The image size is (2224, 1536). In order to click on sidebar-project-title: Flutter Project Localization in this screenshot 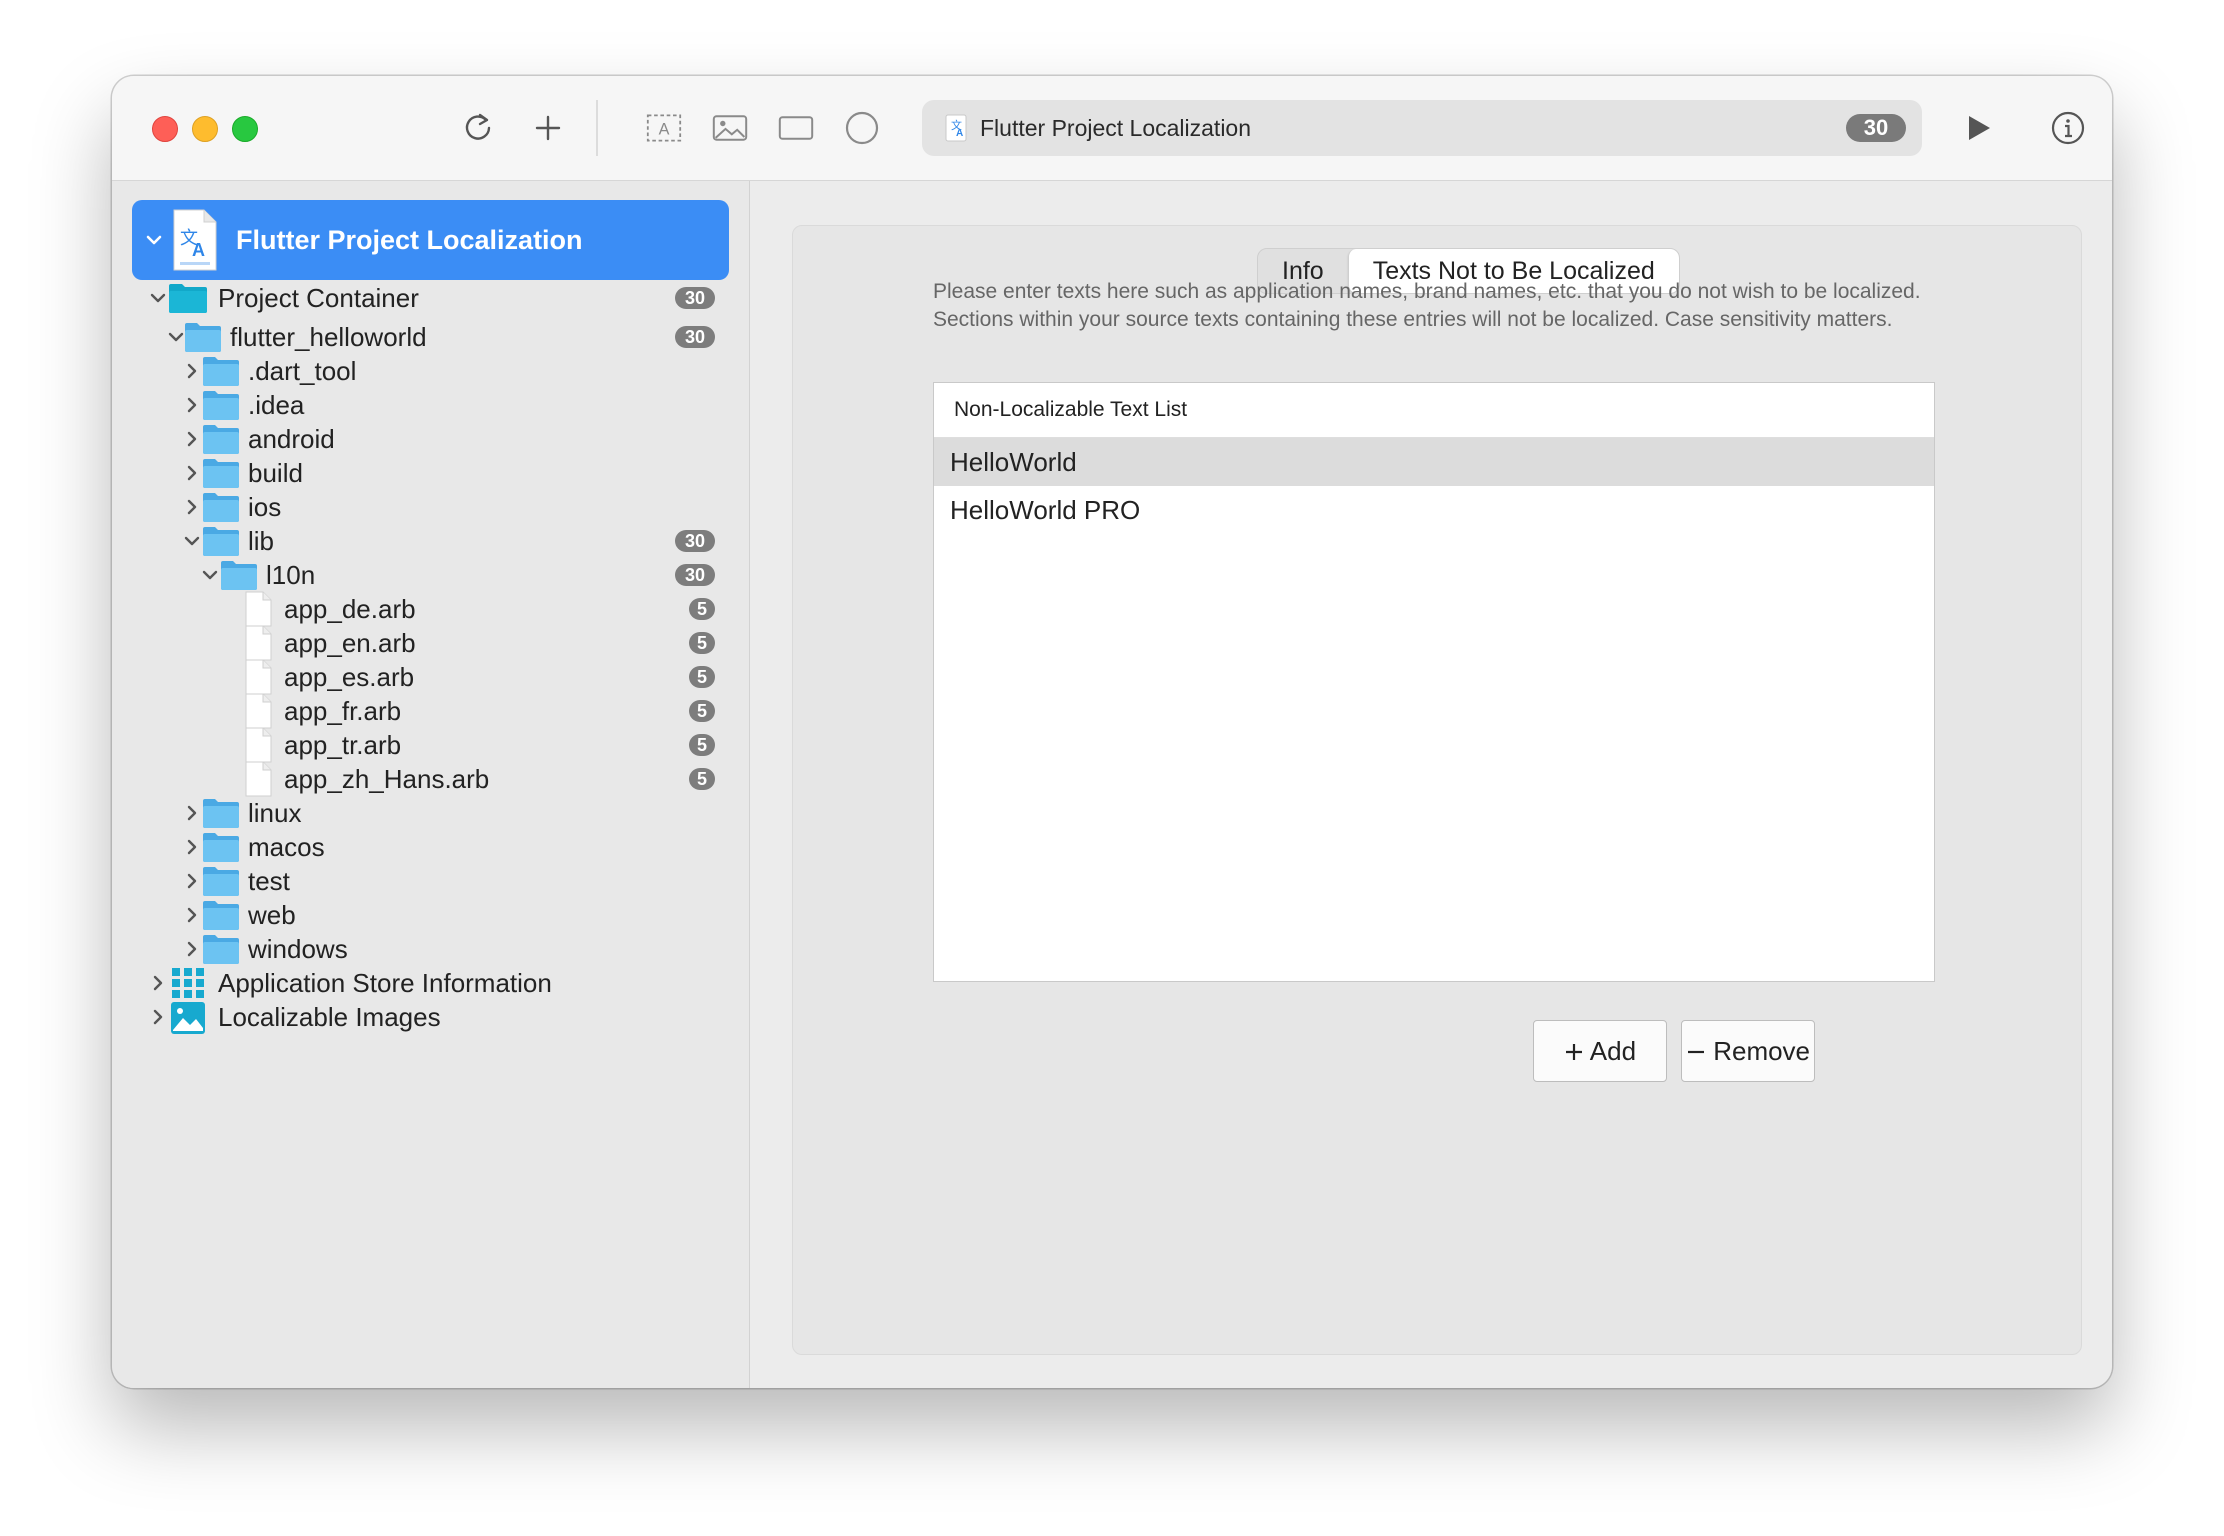, I will do `click(409, 240)`.